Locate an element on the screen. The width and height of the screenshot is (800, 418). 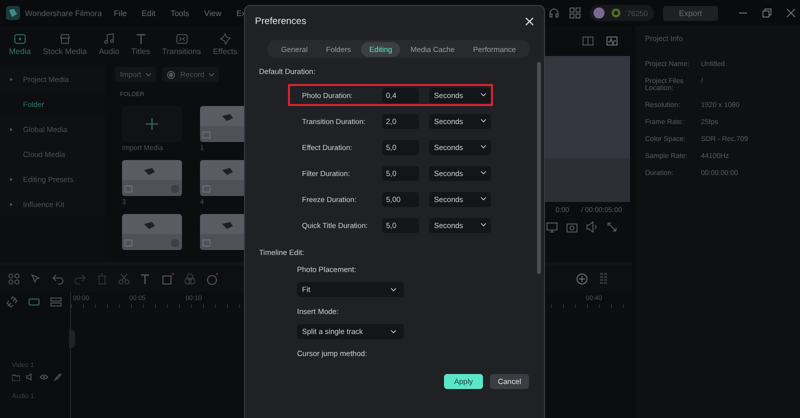
media-tab: Transitions is located at coordinates (181, 44).